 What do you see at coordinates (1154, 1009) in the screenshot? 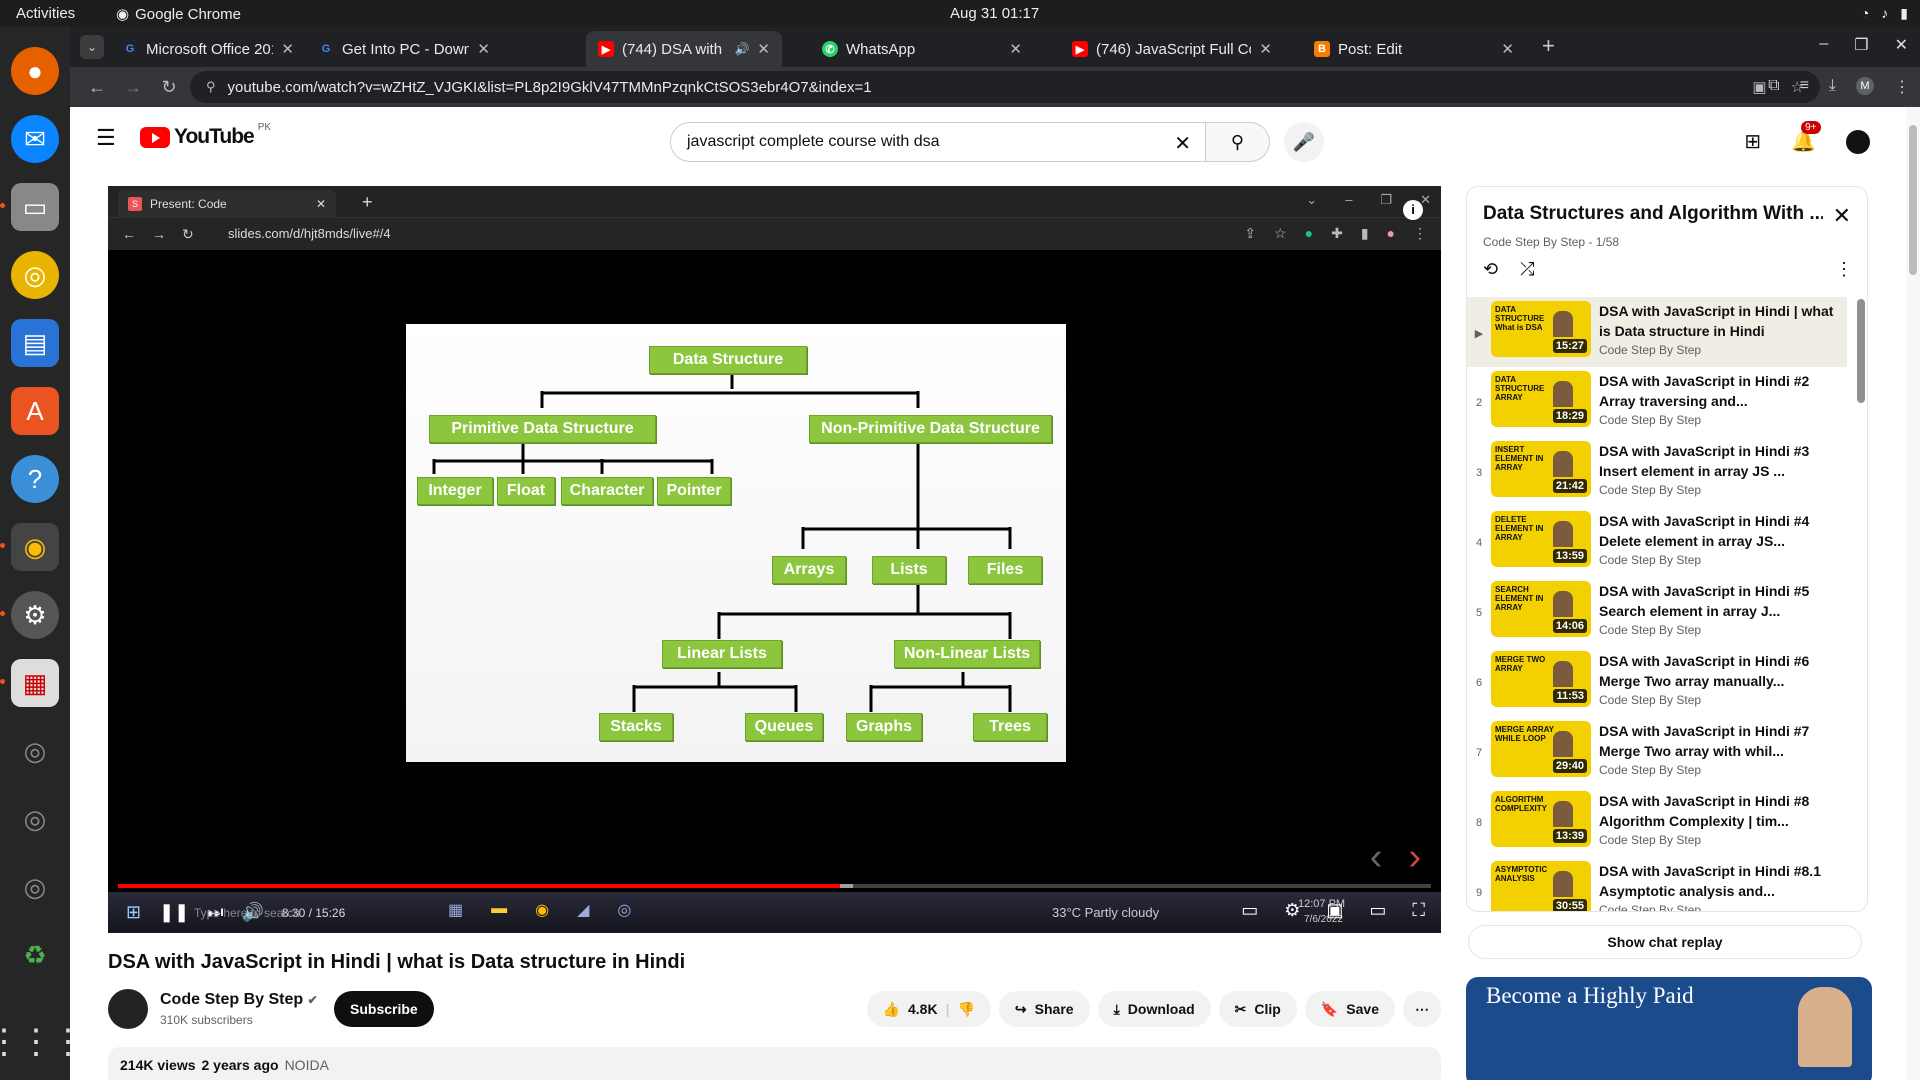
I see `download-button: ⤓ Download` at bounding box center [1154, 1009].